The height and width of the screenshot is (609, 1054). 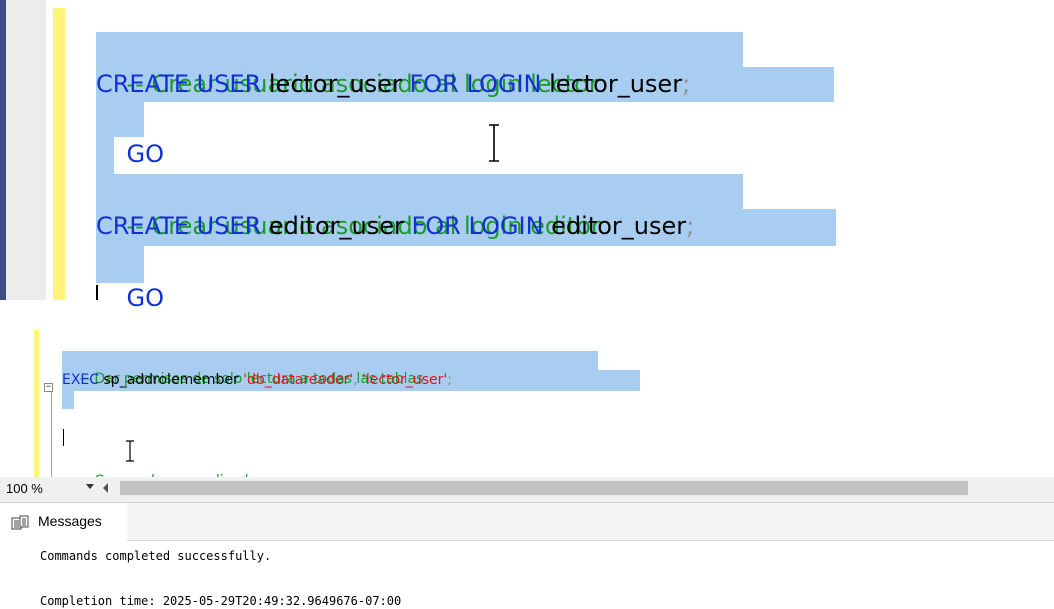 I want to click on horizontal-scrollbar, so click(x=585, y=488).